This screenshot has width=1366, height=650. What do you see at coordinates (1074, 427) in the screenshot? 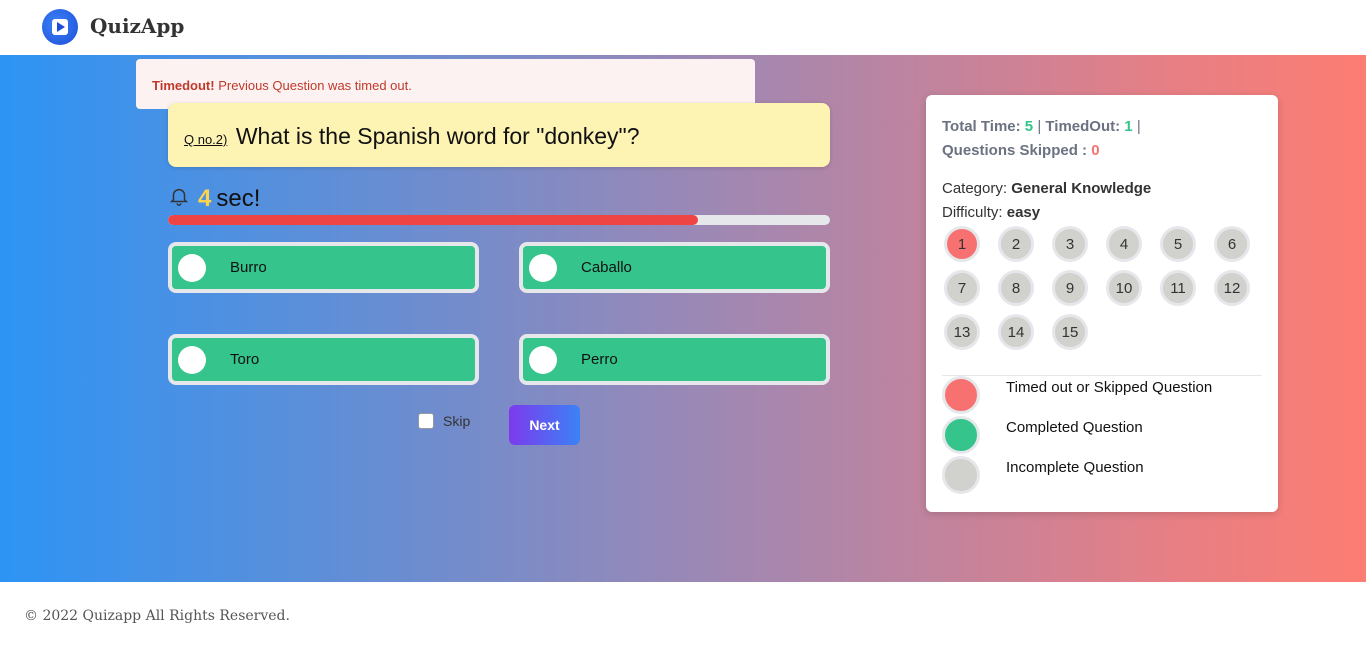
I see `legend-label: Completed Question` at bounding box center [1074, 427].